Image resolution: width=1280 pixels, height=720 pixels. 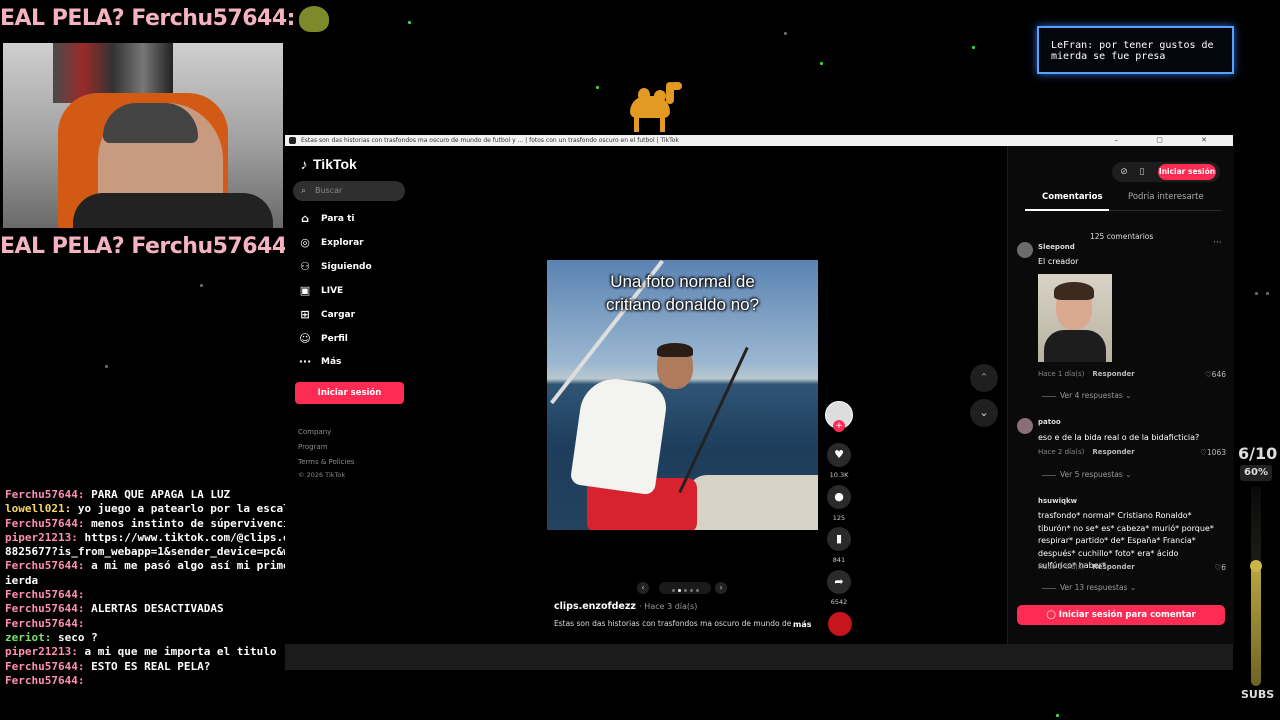 I want to click on post-photo: Una foto normal de critiano donaldo no?, so click(x=682, y=395).